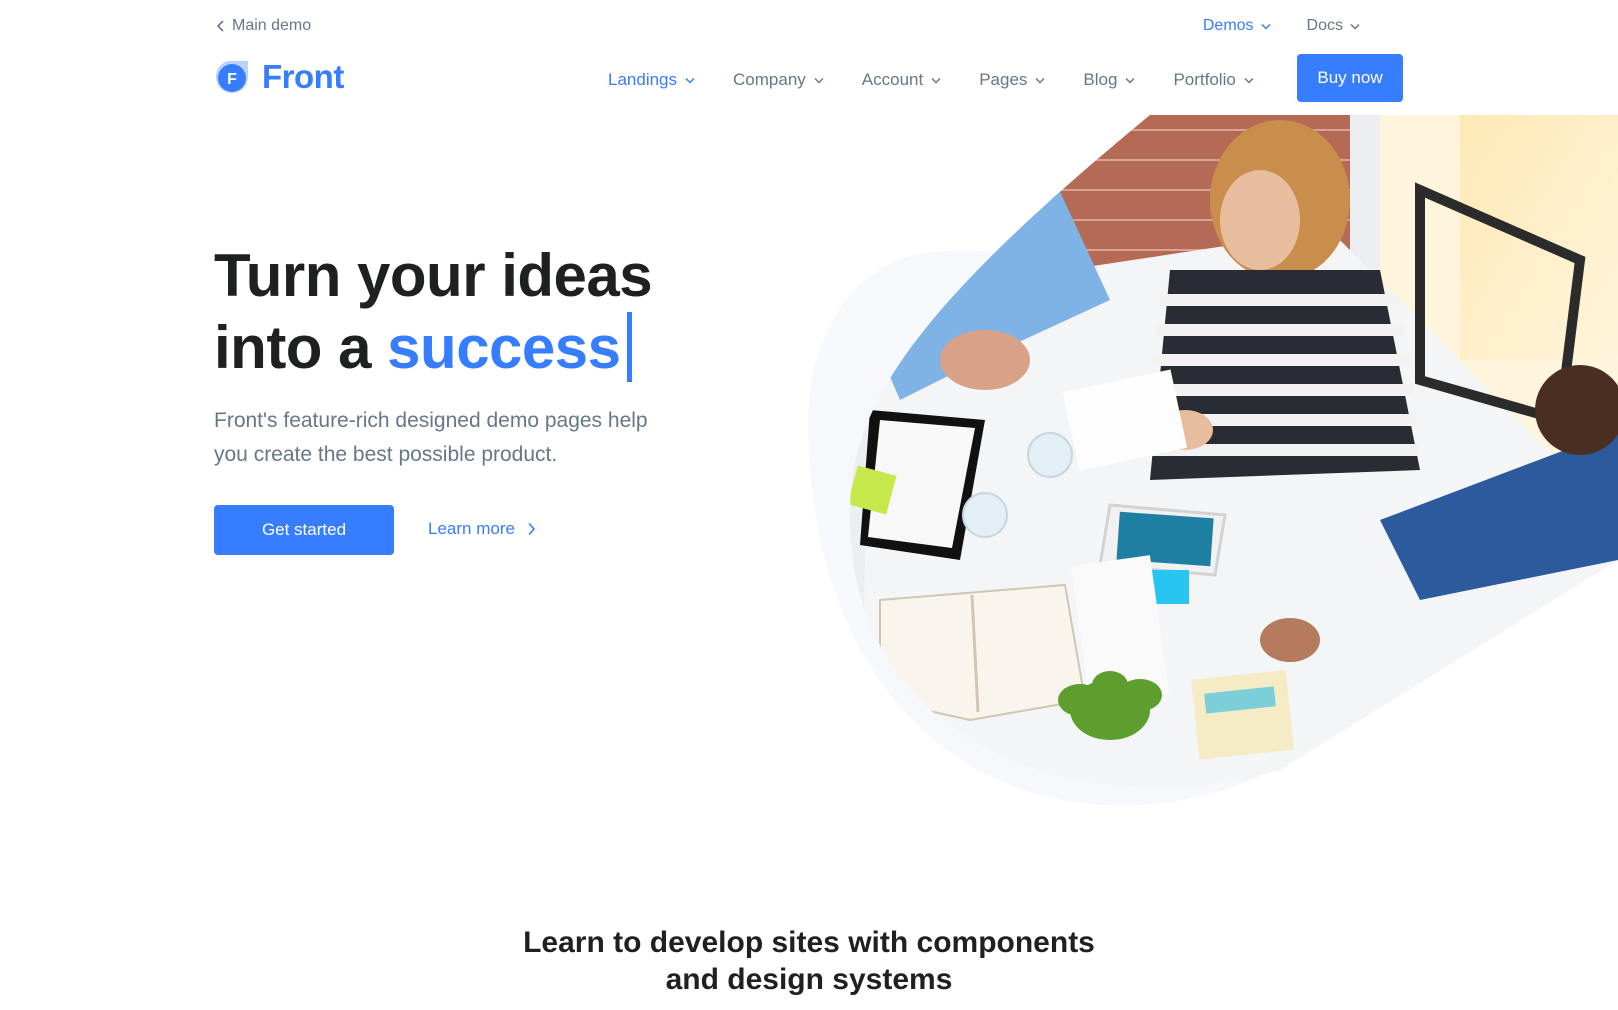 This screenshot has width=1618, height=1010. I want to click on main-demo-link: Main demo, so click(263, 26).